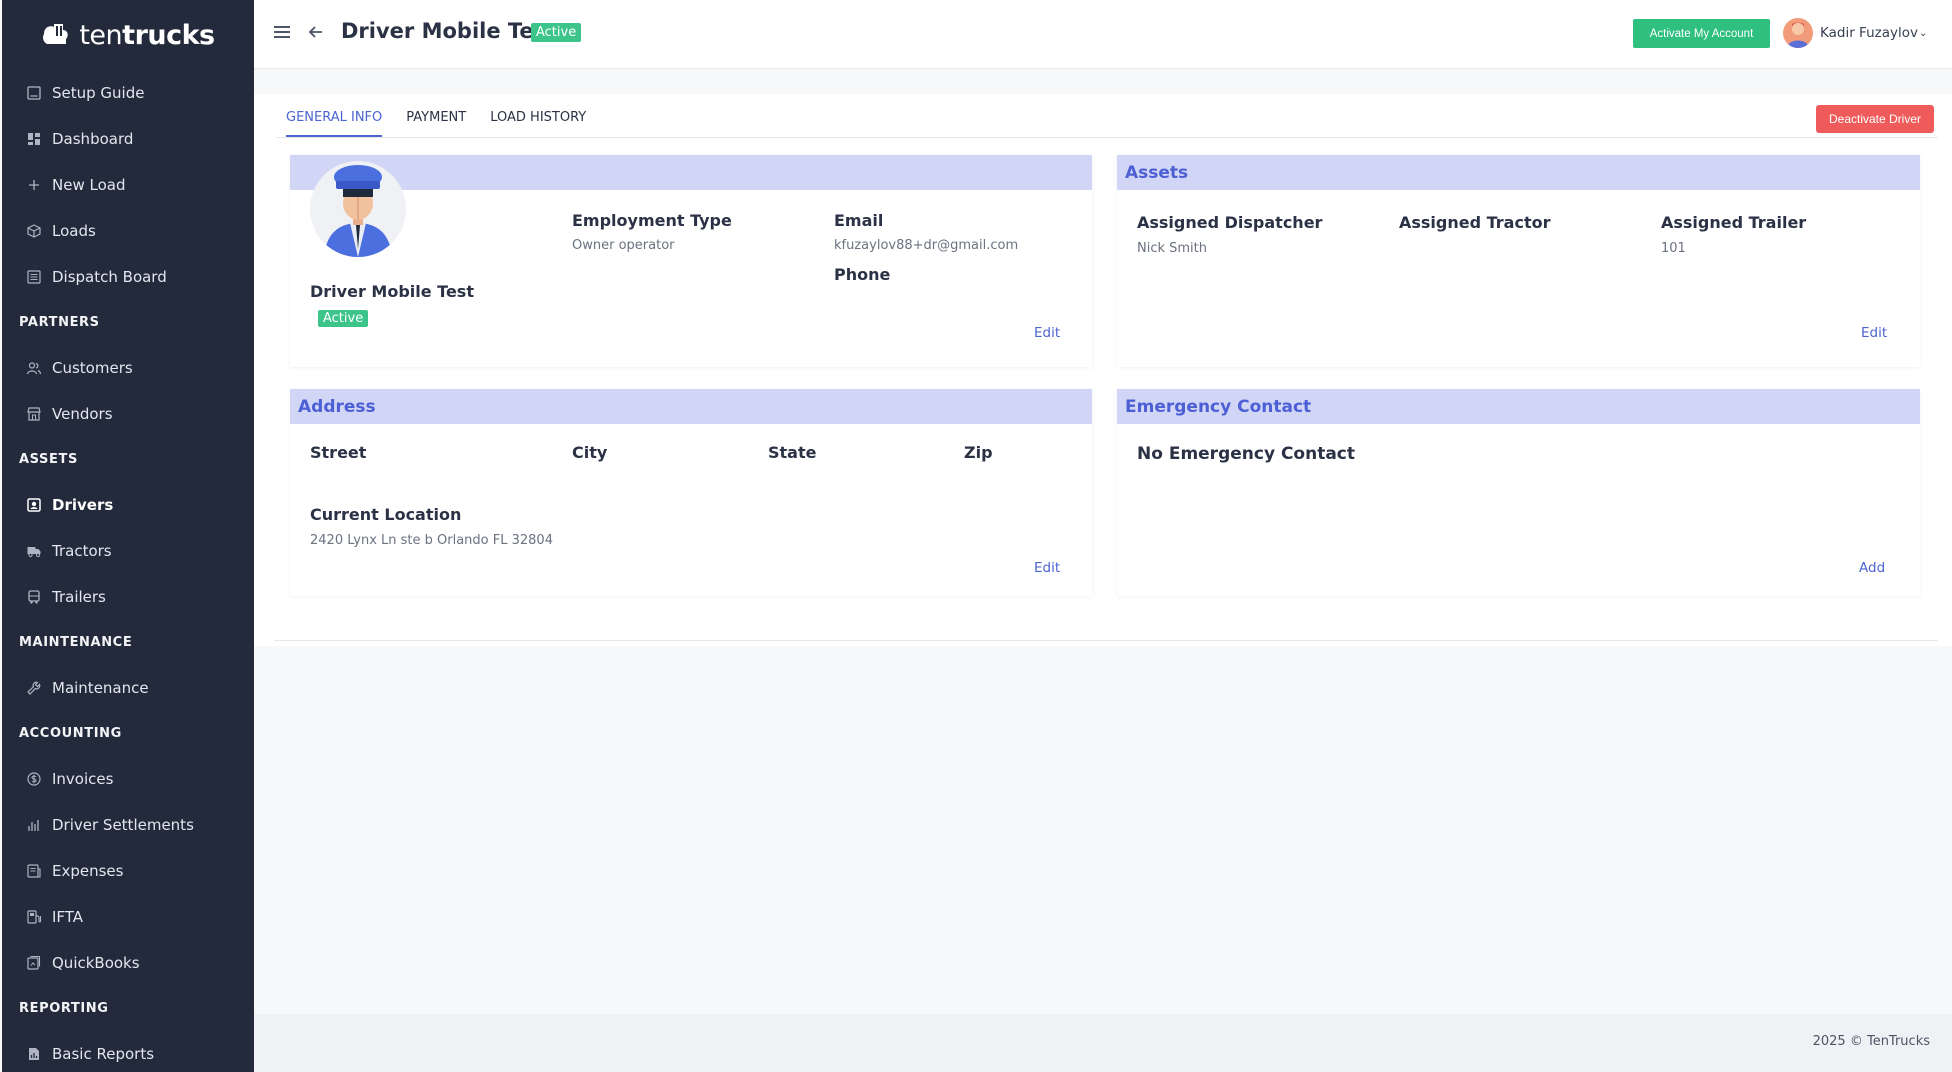 The width and height of the screenshot is (1952, 1072). What do you see at coordinates (34, 688) in the screenshot?
I see `wrench-icon` at bounding box center [34, 688].